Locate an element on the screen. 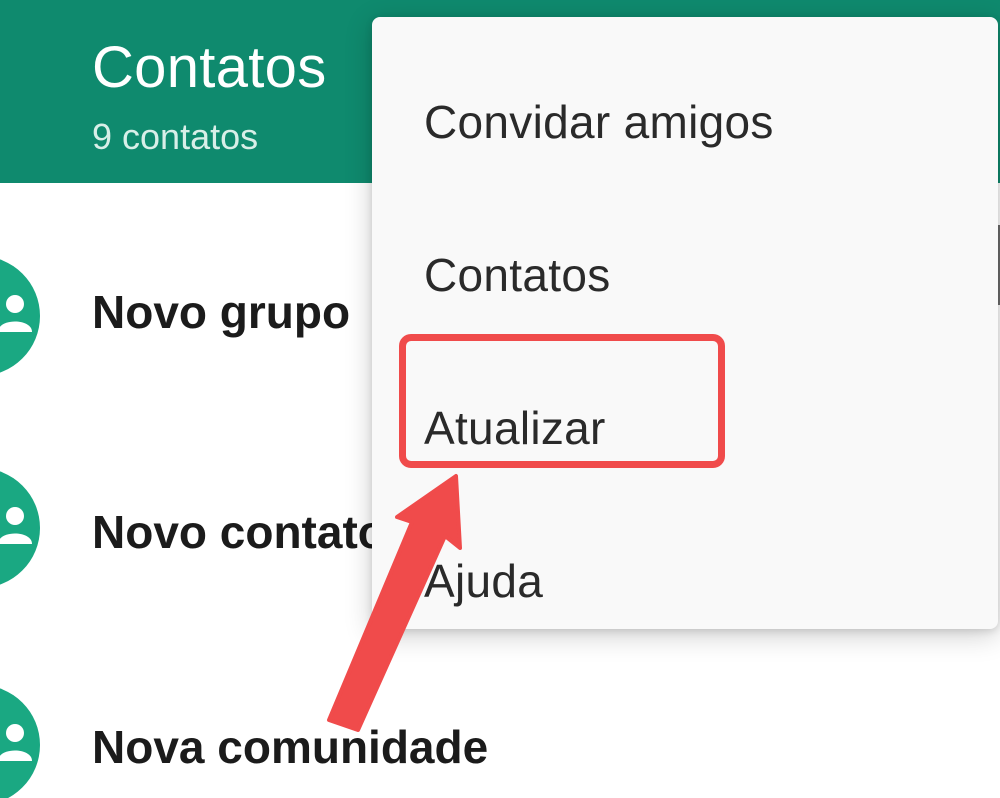 Image resolution: width=1000 pixels, height=798 pixels. annotation-arrow is located at coordinates (394, 603).